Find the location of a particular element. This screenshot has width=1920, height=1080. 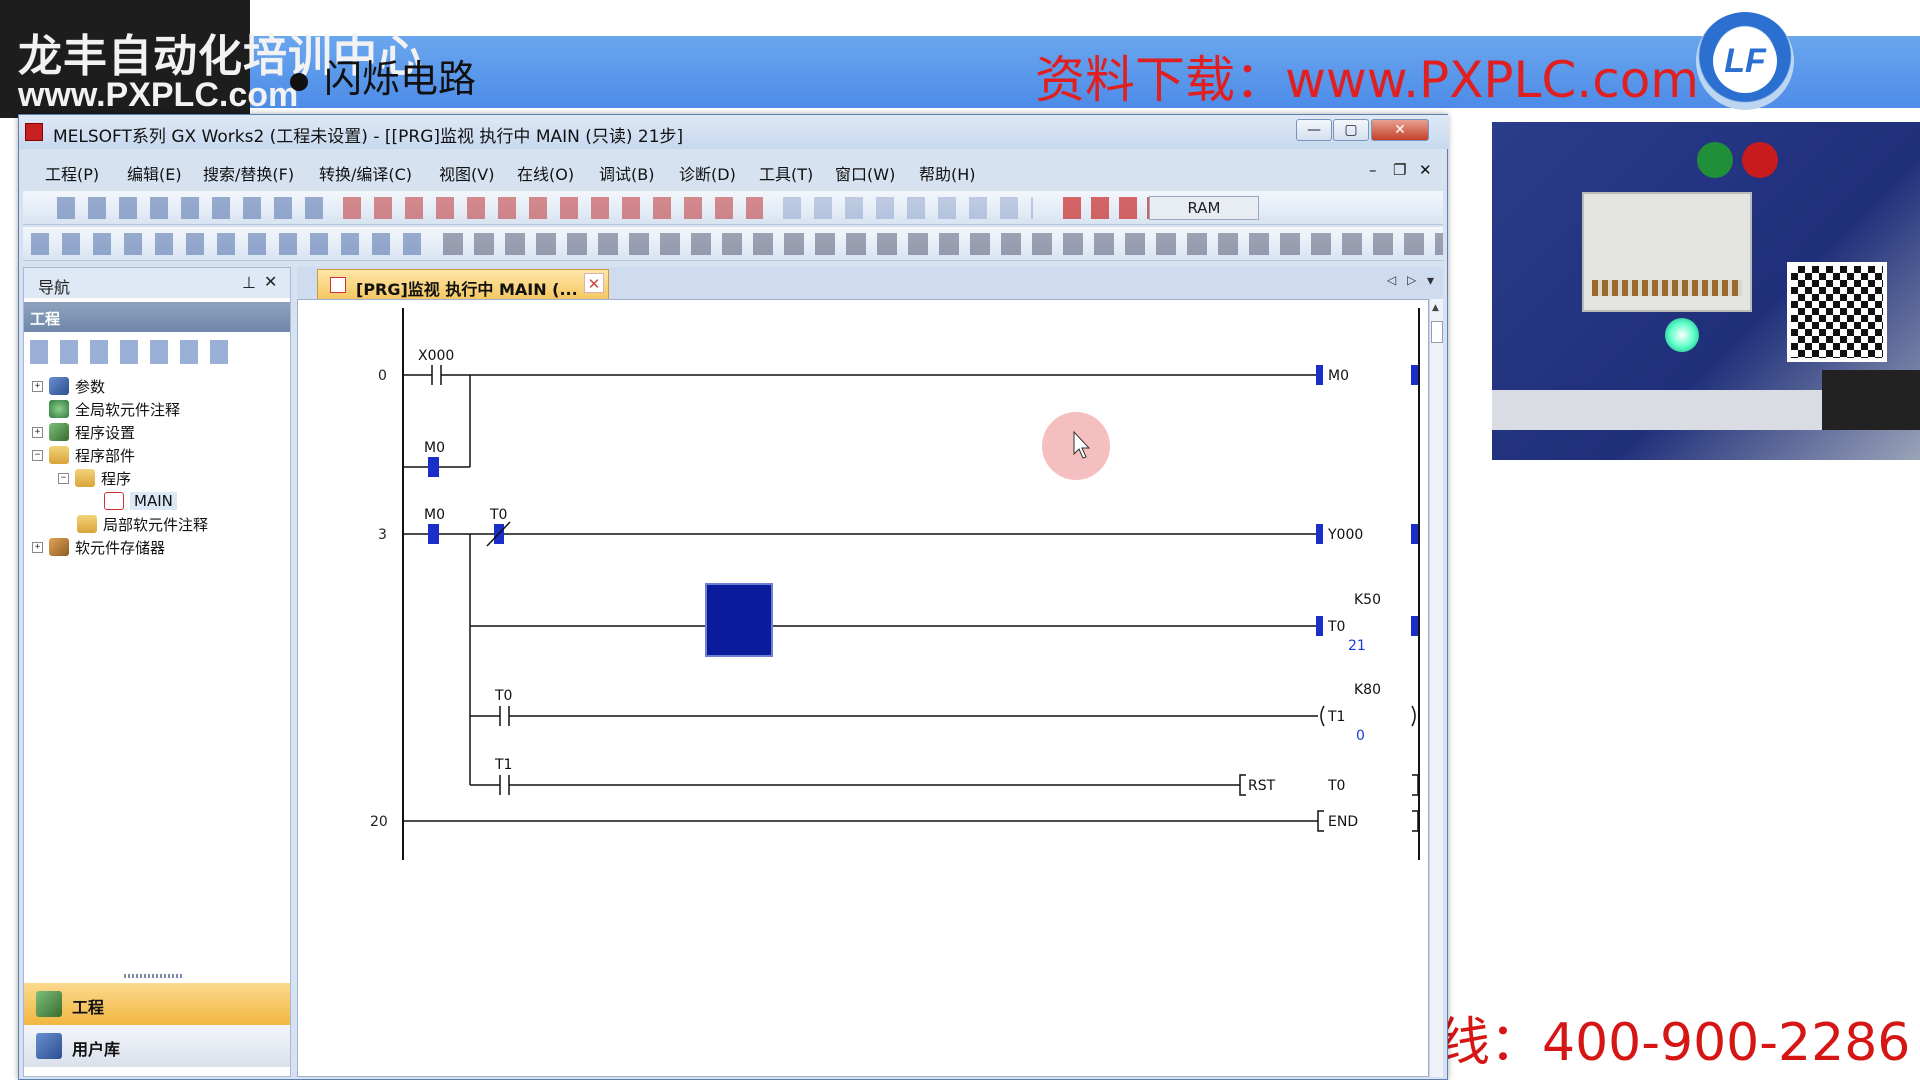

step-number: 3 is located at coordinates (382, 535).